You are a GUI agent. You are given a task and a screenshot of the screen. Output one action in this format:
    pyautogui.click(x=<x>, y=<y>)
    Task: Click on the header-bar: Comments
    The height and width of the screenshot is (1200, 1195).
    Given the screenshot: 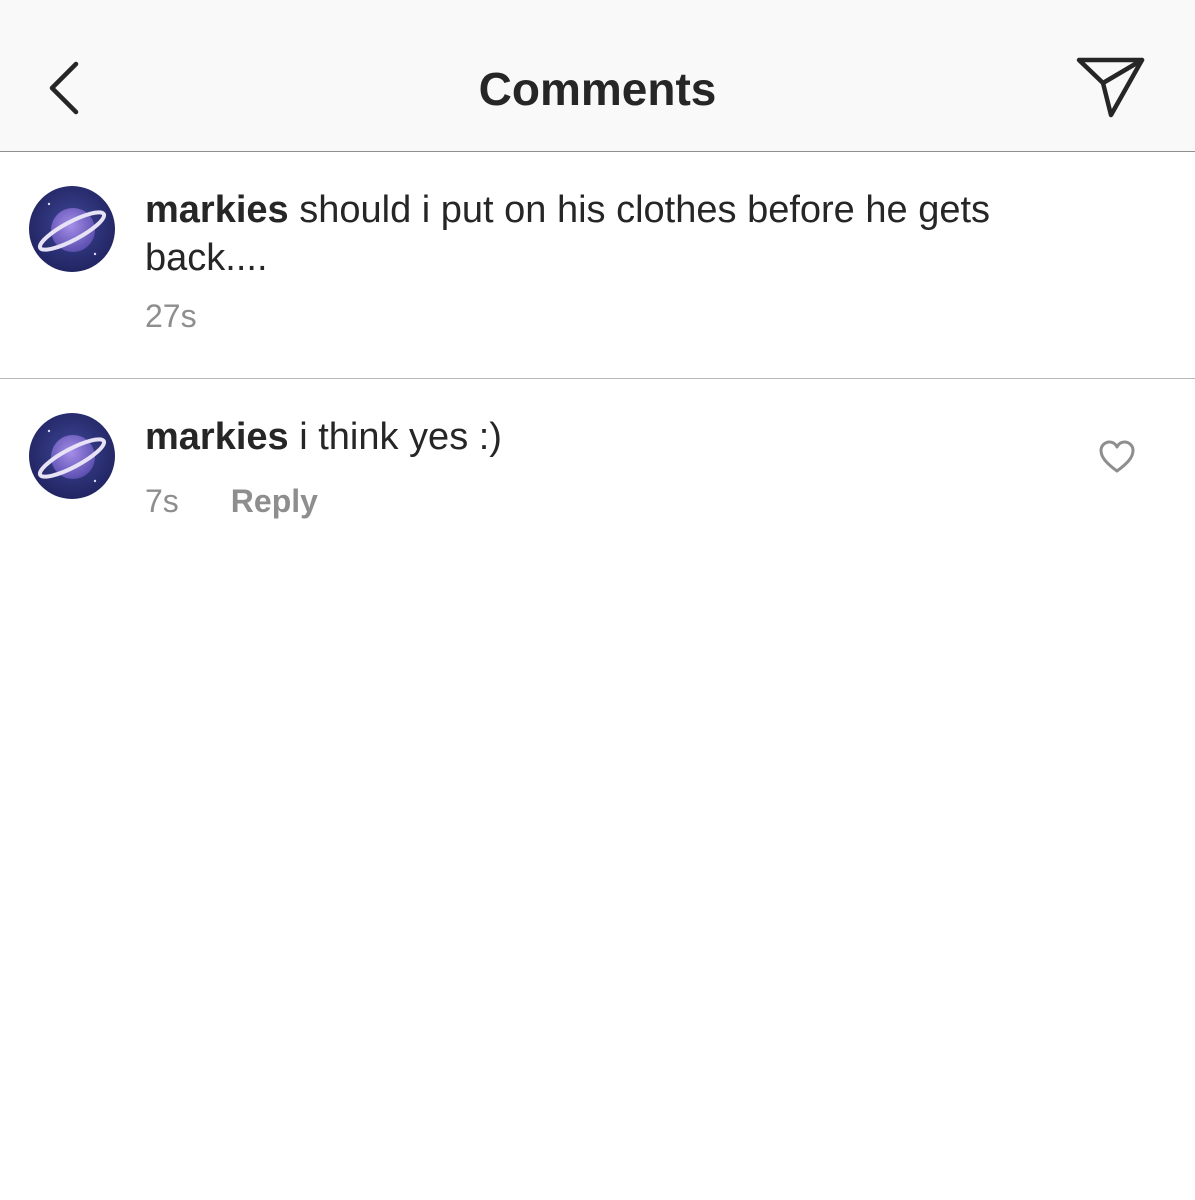 What is the action you would take?
    pyautogui.click(x=597, y=76)
    